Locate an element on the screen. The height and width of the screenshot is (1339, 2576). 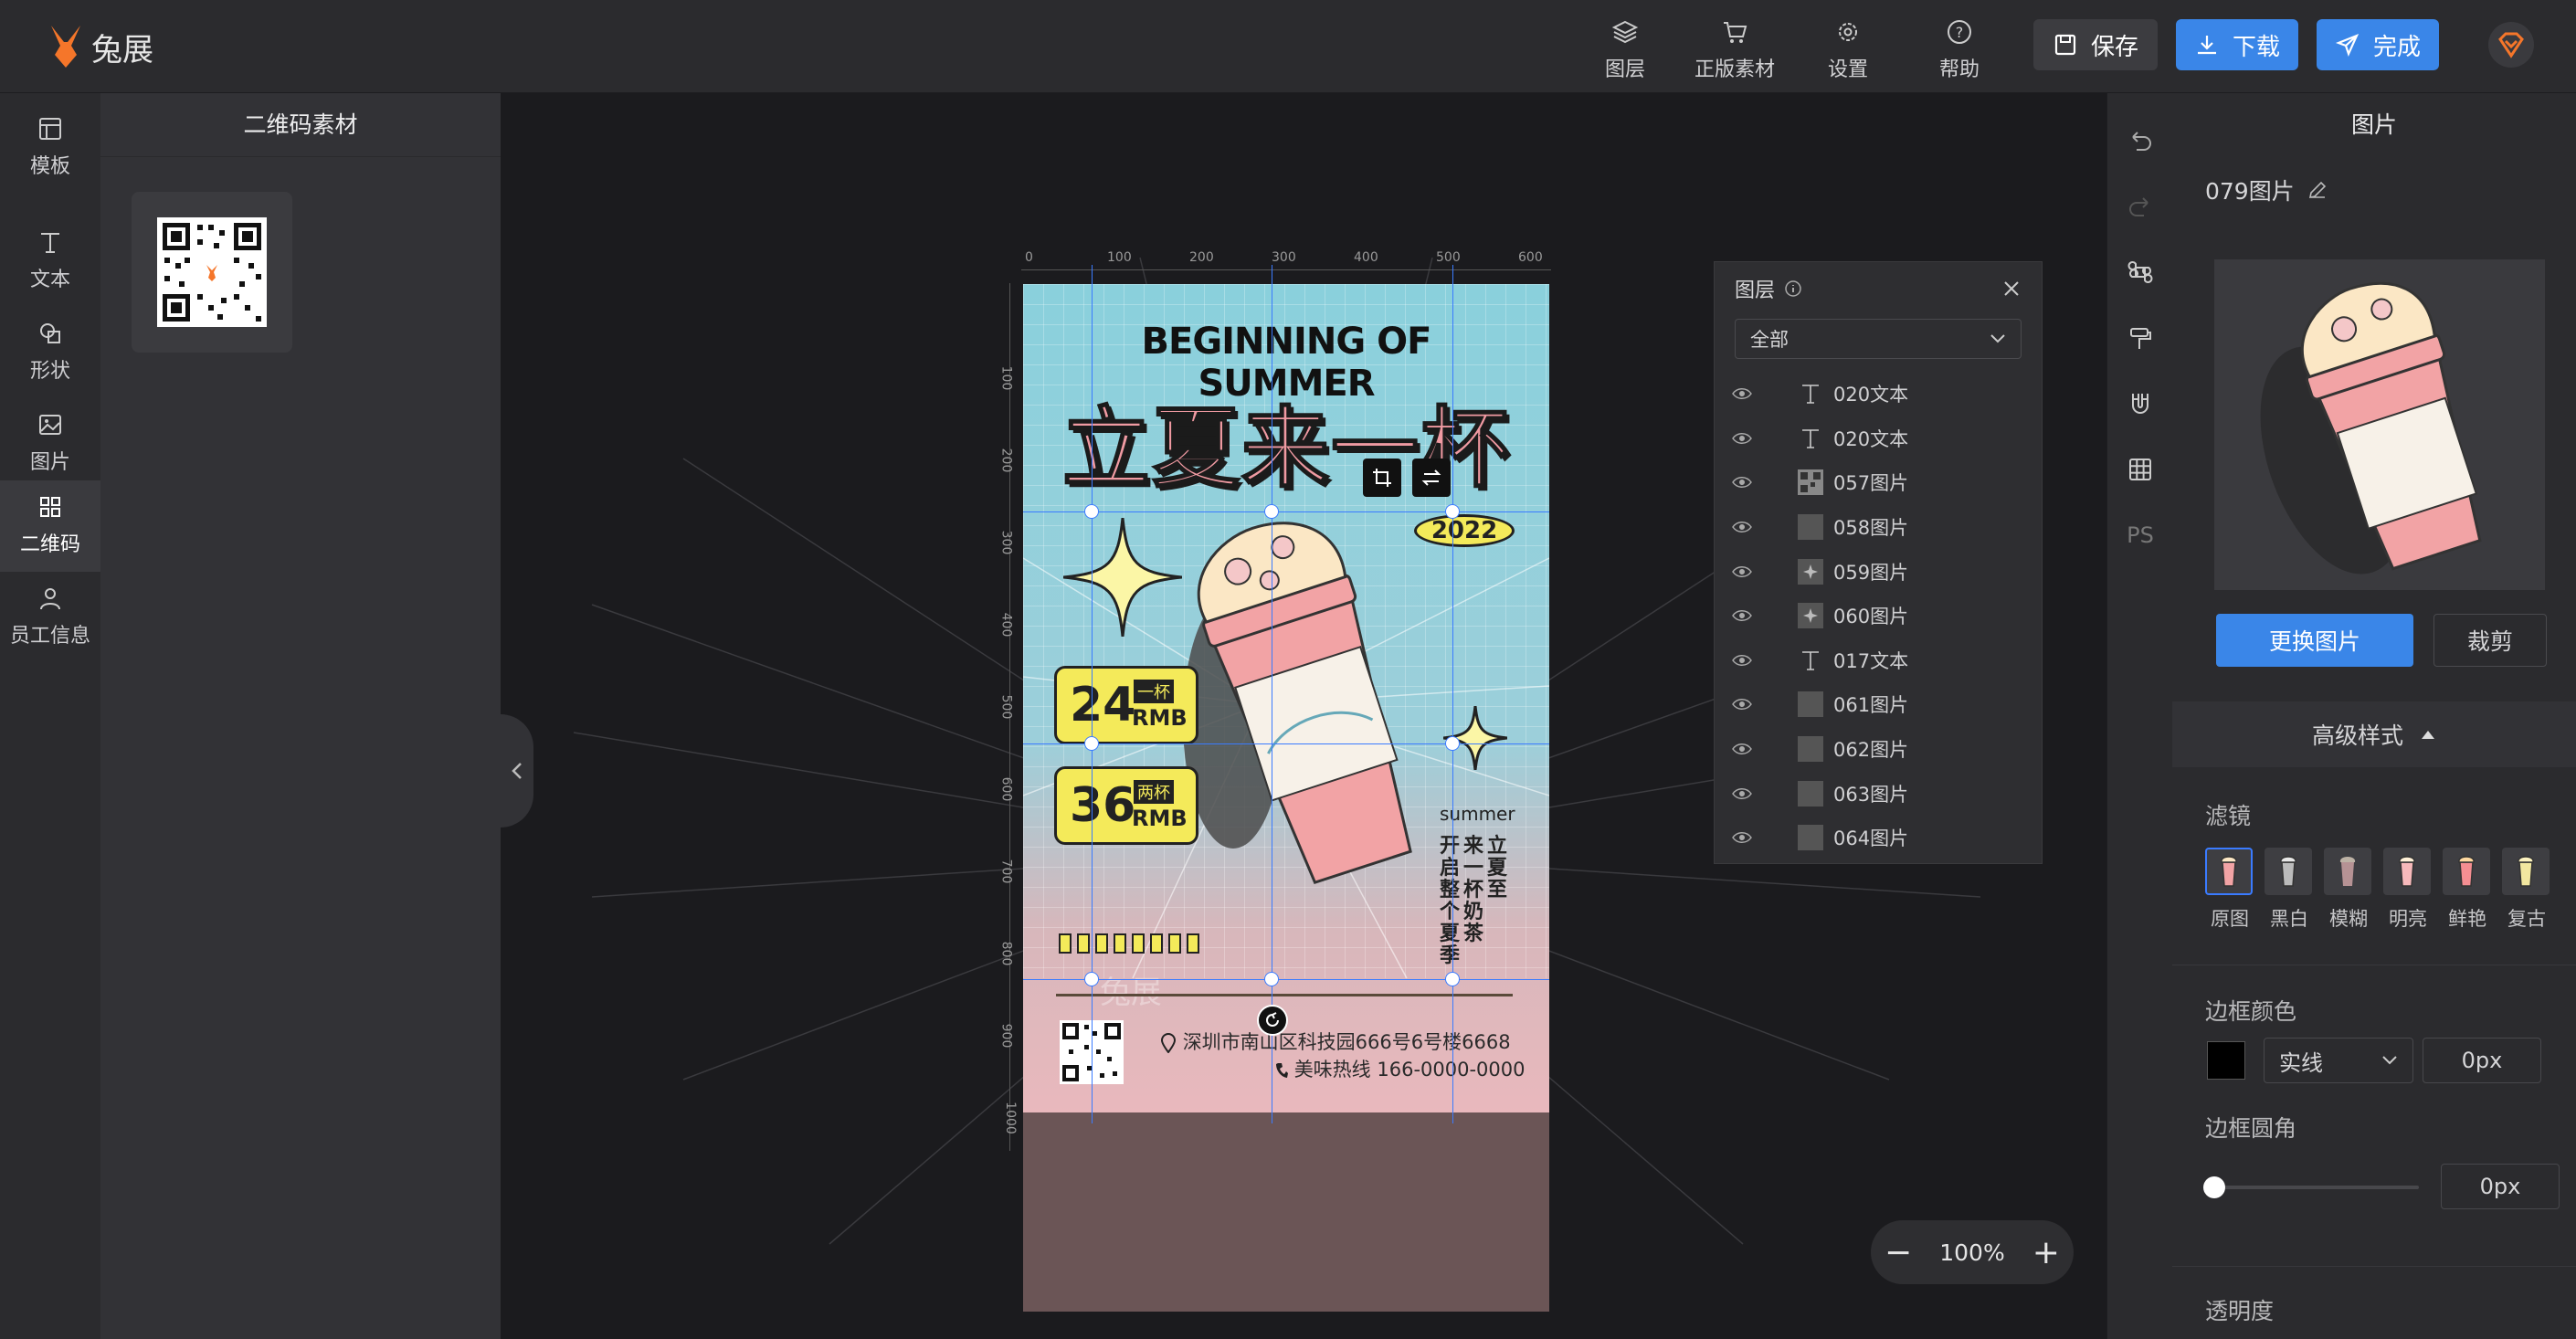
assets-tool-button: 正版素材 is located at coordinates (1734, 50).